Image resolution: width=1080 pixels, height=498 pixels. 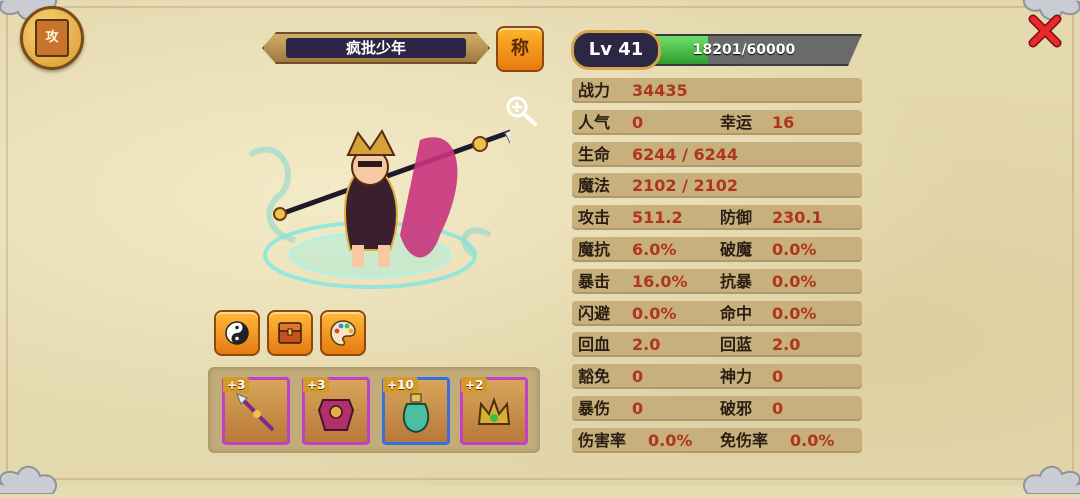 I want to click on equipment-slot-weapon: +3, so click(x=256, y=411).